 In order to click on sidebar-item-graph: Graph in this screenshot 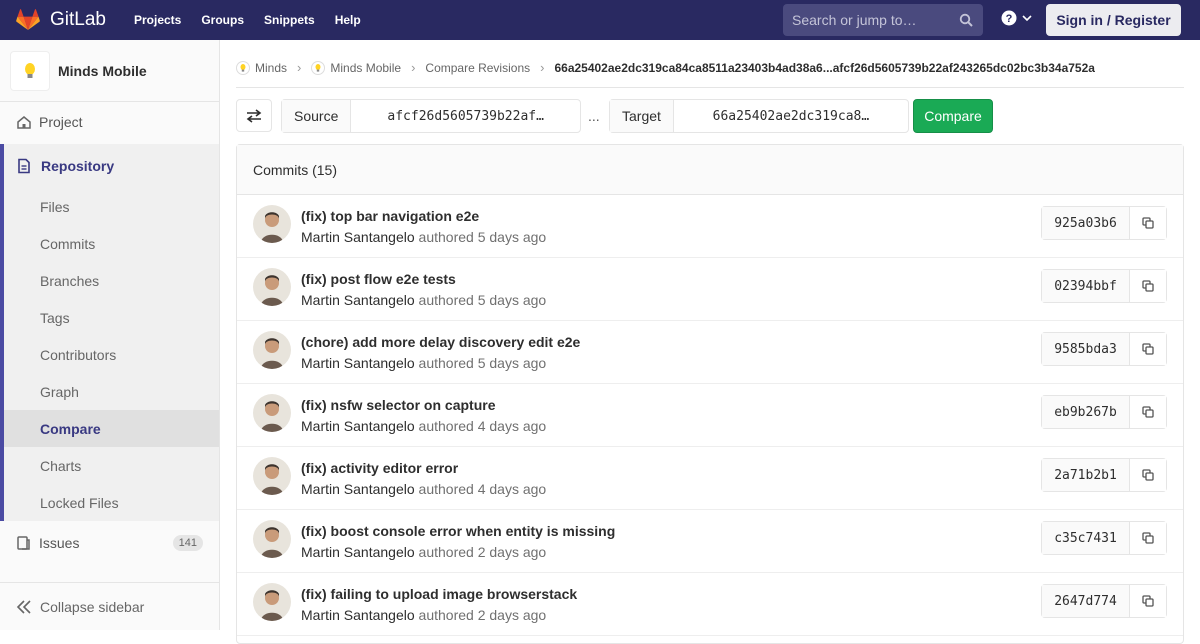, I will do `click(111, 391)`.